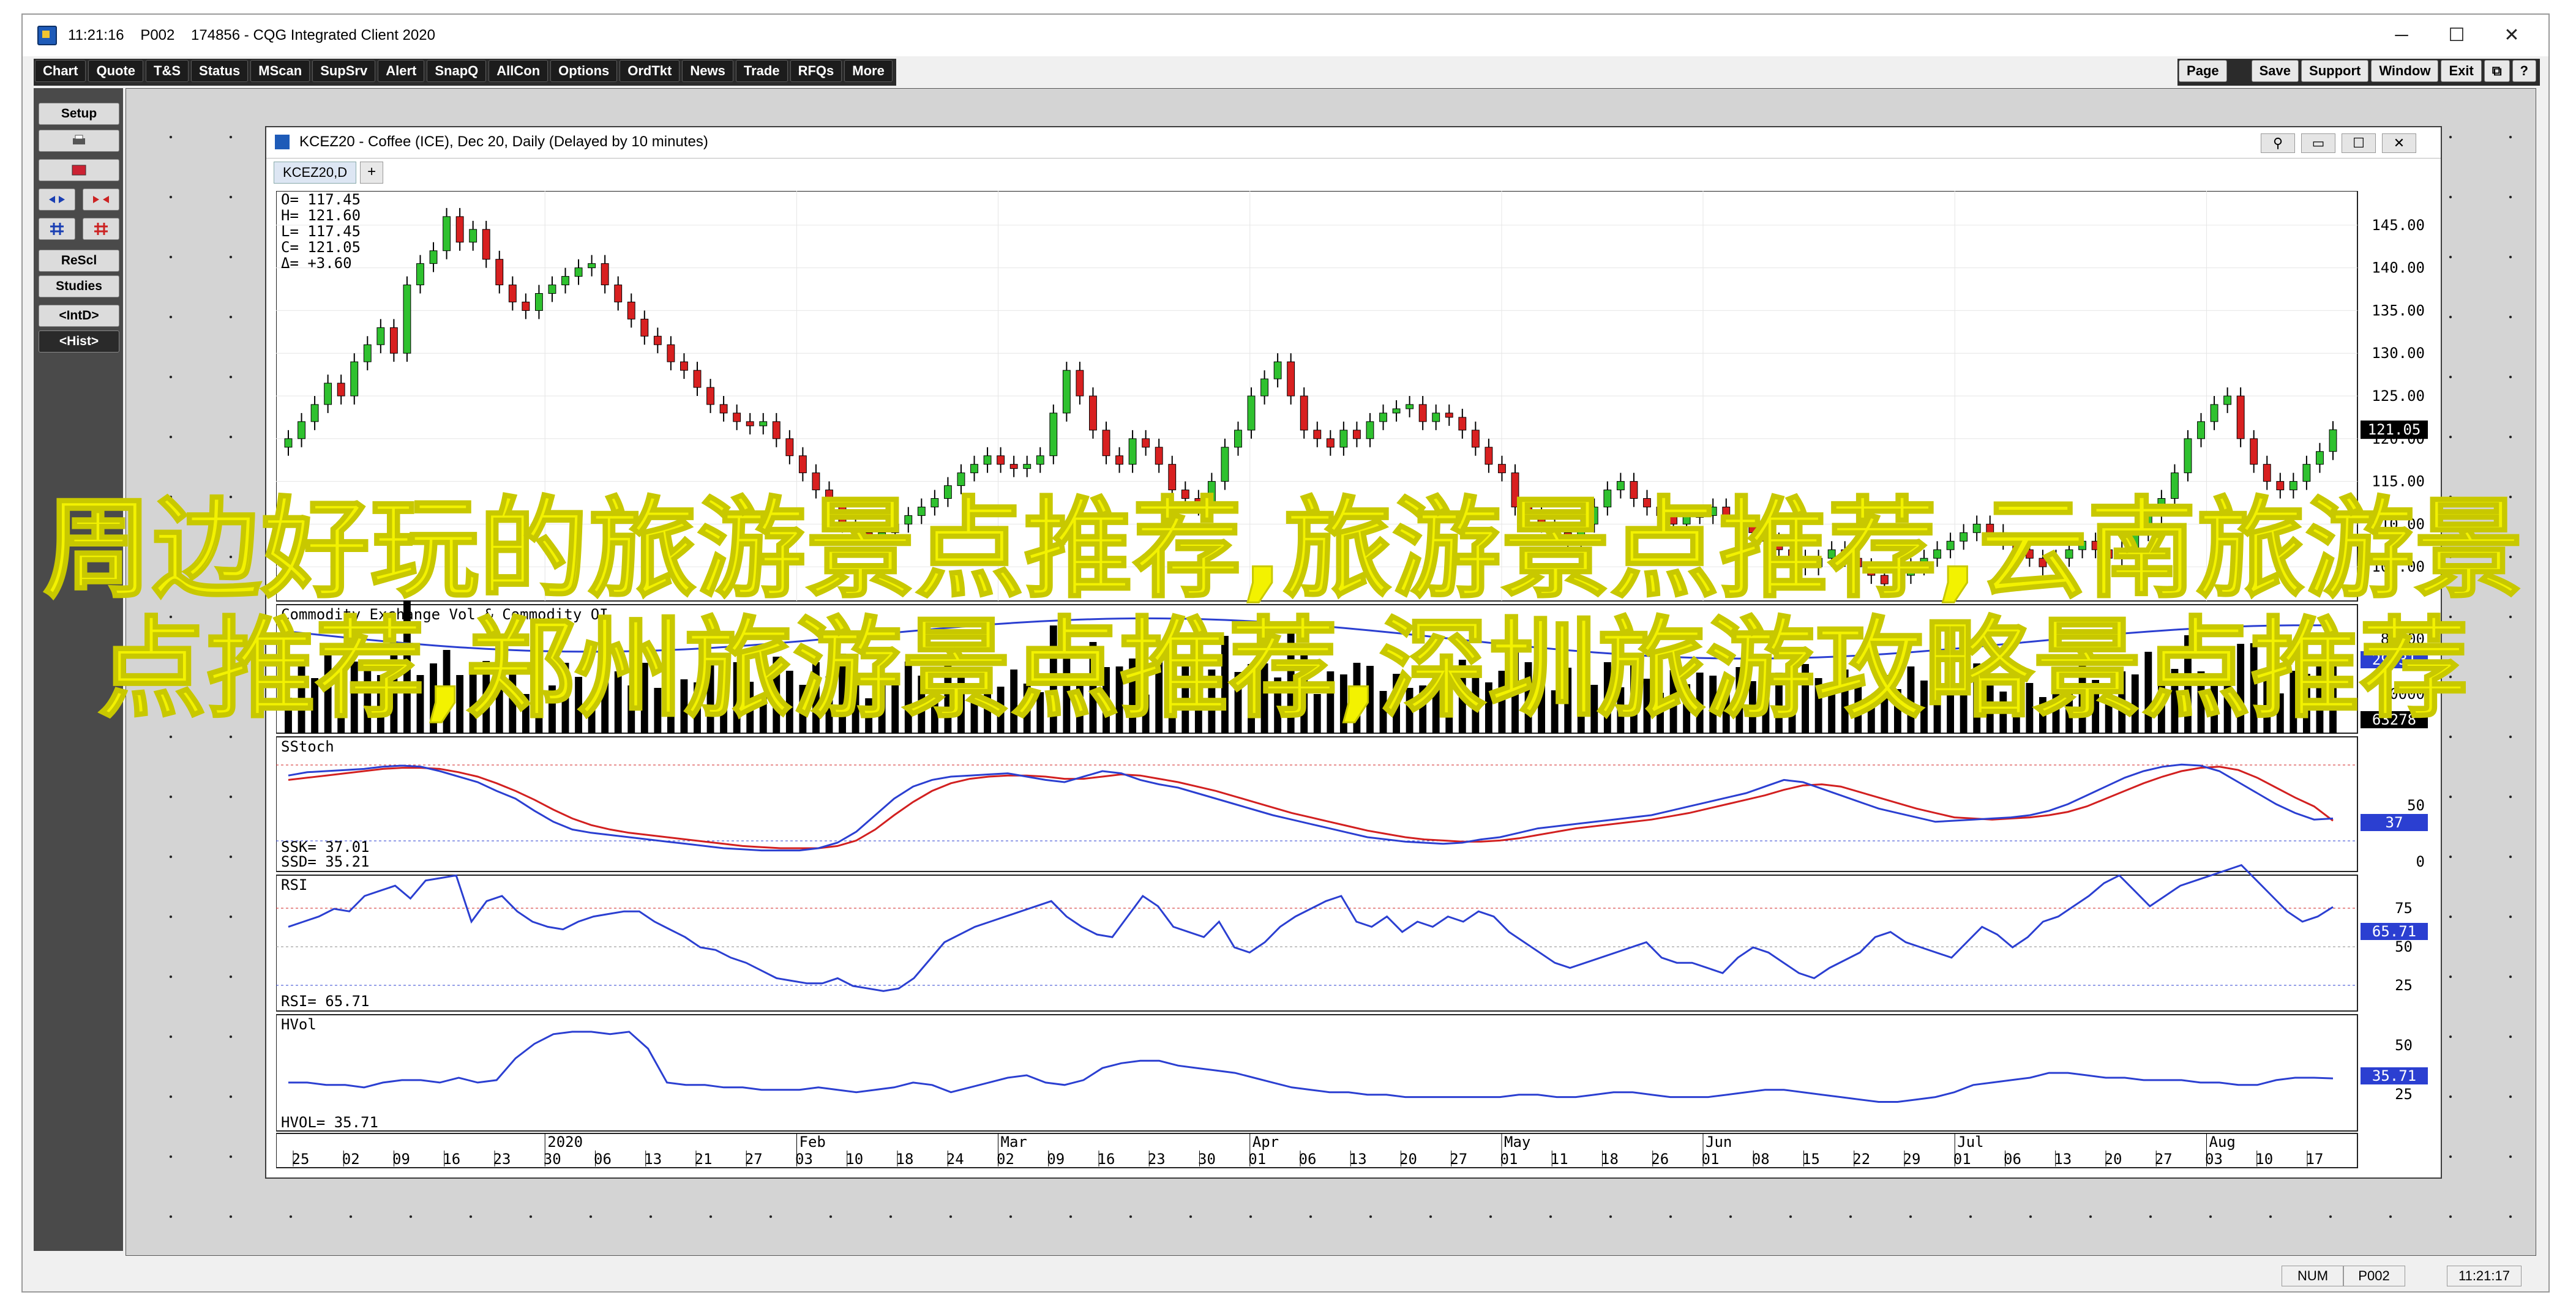  Describe the element at coordinates (2399, 143) in the screenshot. I see `chart-close-button: ✕` at that location.